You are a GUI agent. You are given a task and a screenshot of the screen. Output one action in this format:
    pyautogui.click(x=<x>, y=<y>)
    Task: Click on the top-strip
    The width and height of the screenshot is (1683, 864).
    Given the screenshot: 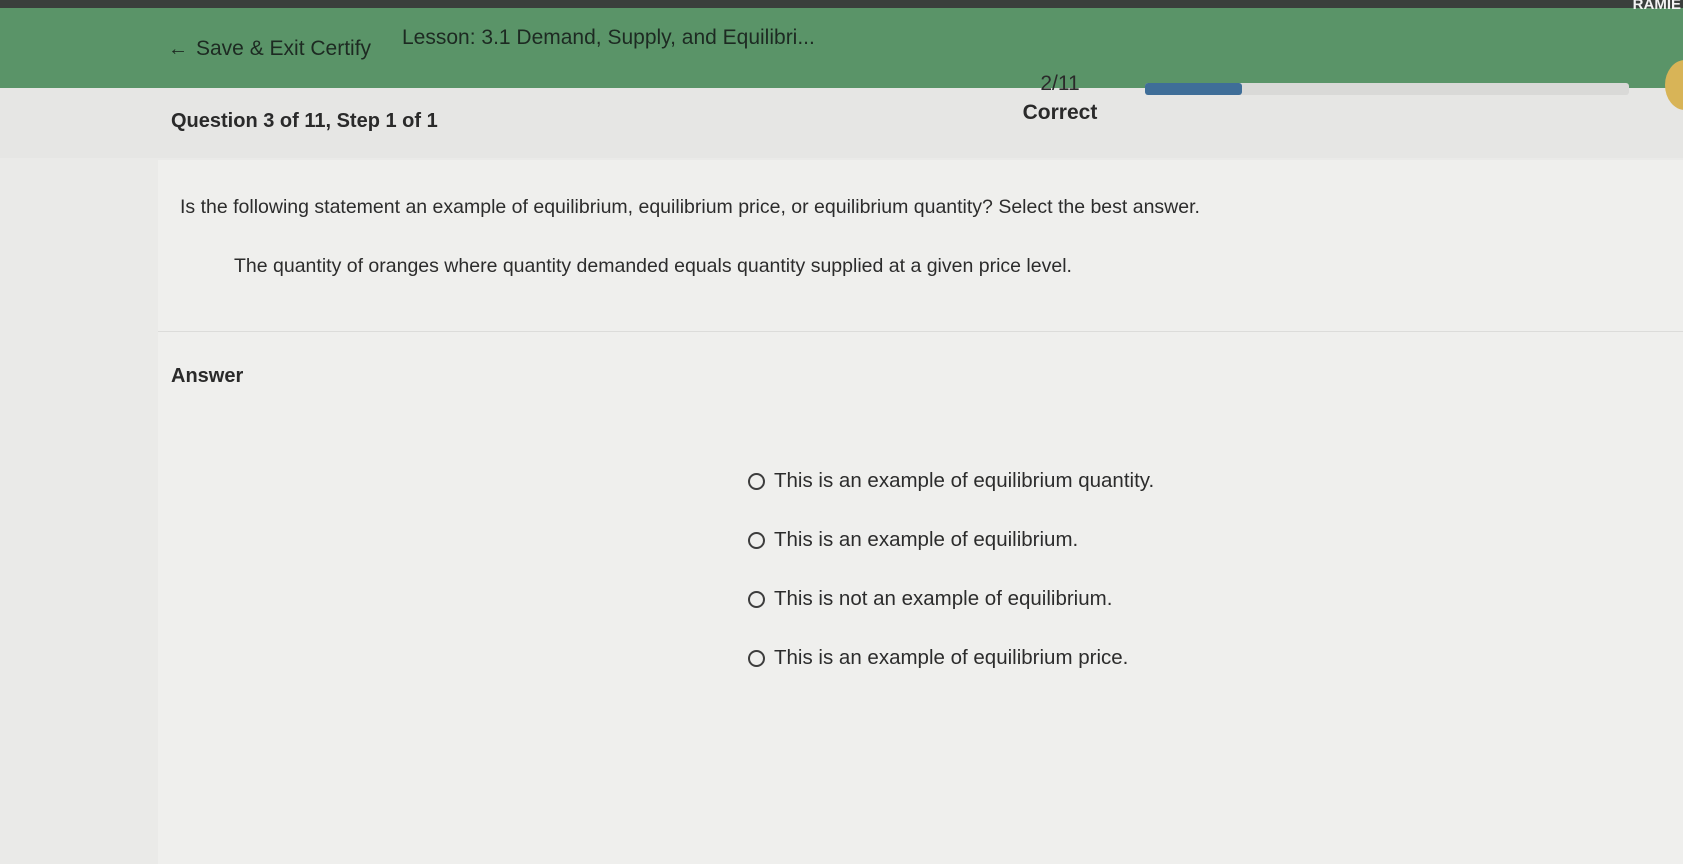 What is the action you would take?
    pyautogui.click(x=841, y=4)
    